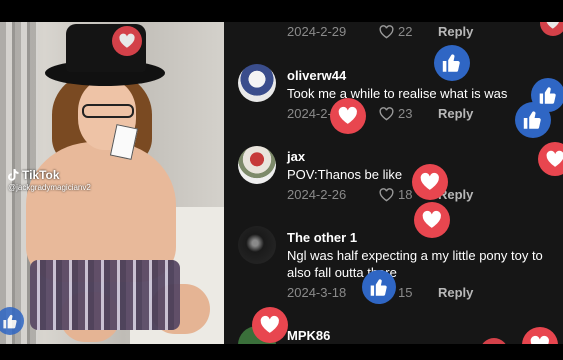 The height and width of the screenshot is (360, 563). I want to click on watermark-logo: TikTok, so click(49, 175).